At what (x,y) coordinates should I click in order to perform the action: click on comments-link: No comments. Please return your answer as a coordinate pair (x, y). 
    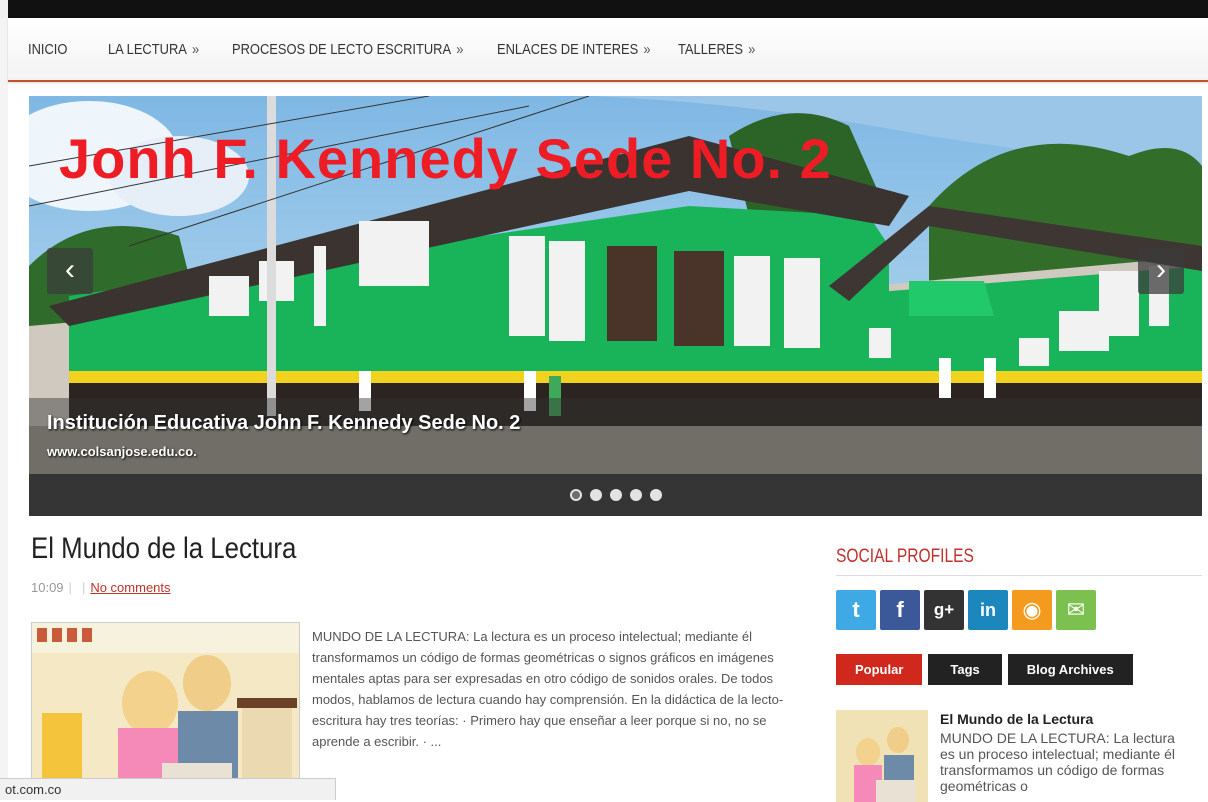
    Looking at the image, I should click on (130, 587).